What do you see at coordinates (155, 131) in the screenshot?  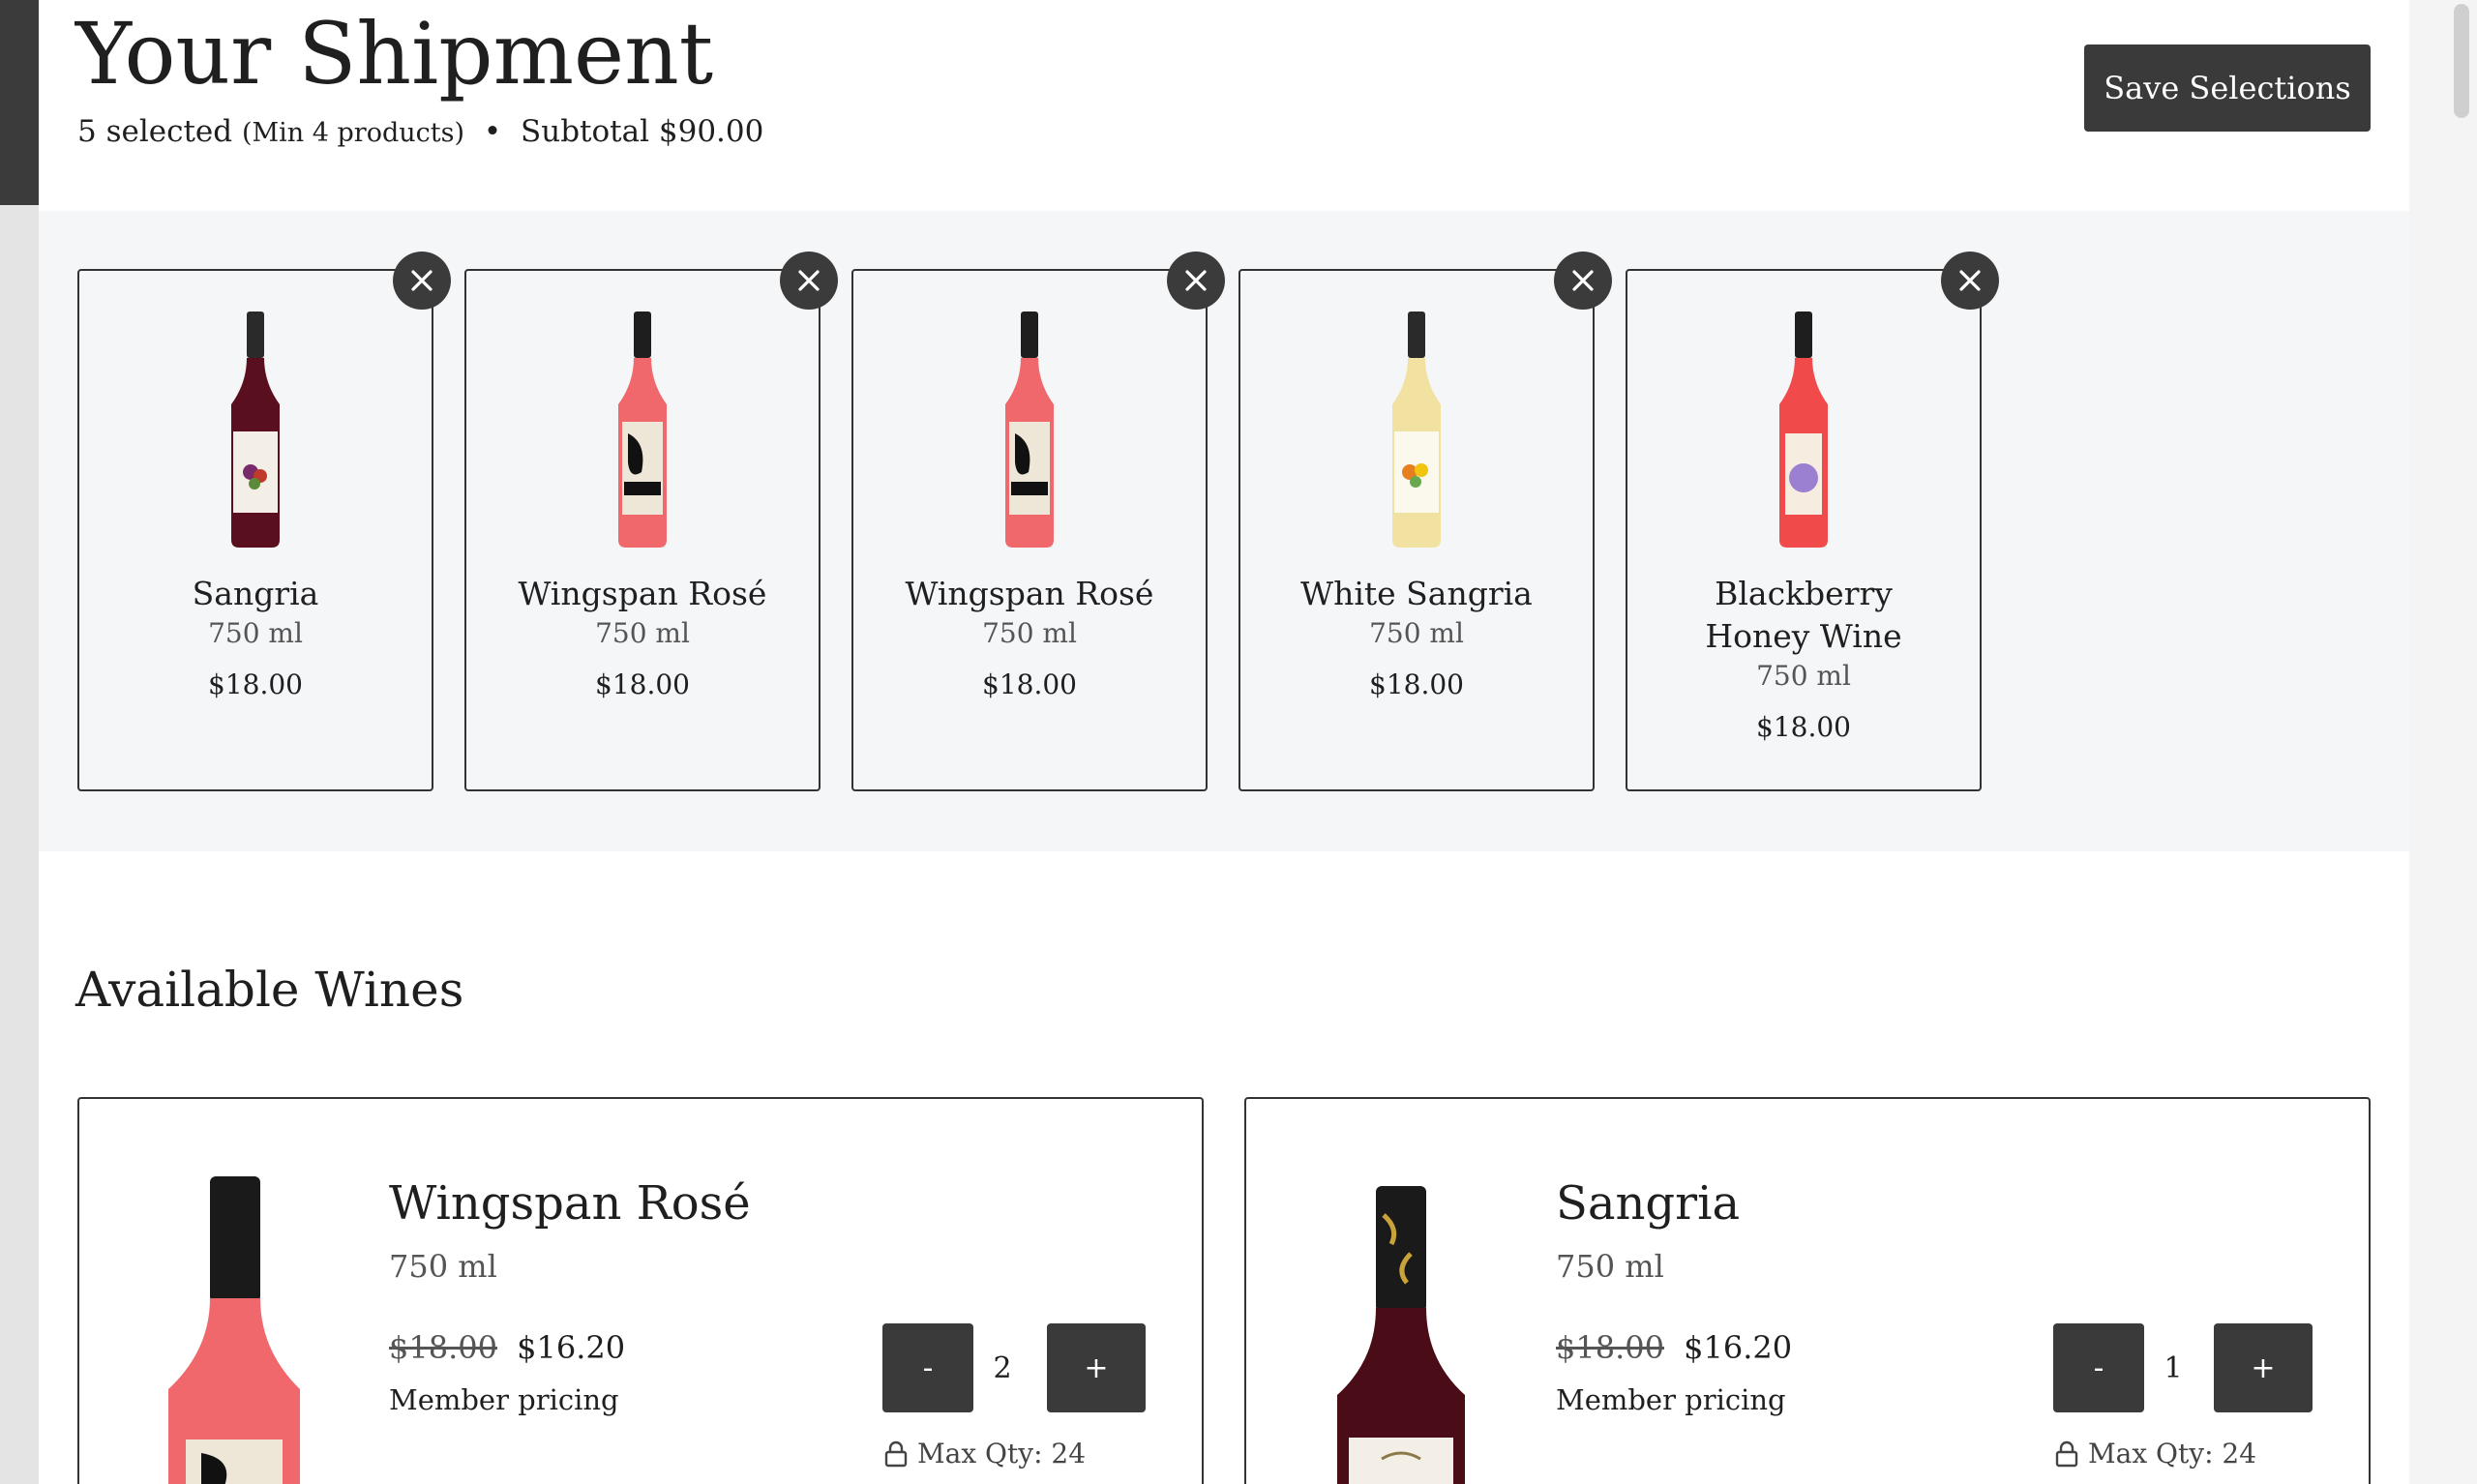 I see `selected-count: 5 selected` at bounding box center [155, 131].